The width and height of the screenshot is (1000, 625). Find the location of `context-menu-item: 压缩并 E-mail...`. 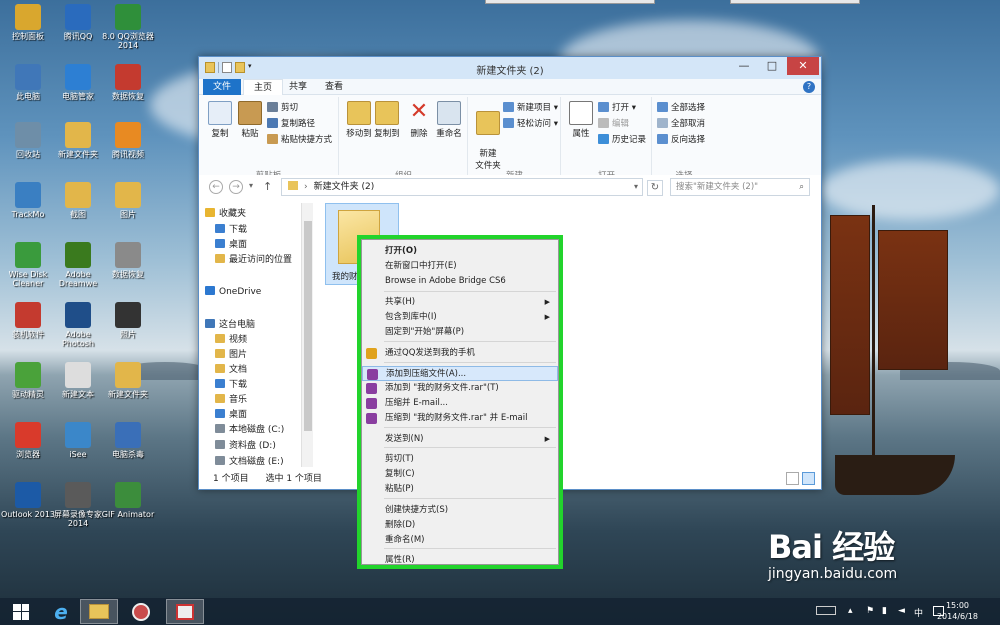

context-menu-item: 压缩并 E-mail... is located at coordinates (460, 403).